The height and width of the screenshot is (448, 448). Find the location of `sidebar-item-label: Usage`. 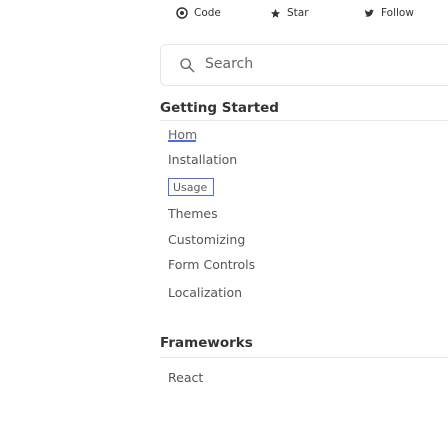

sidebar-item-label: Usage is located at coordinates (190, 187).